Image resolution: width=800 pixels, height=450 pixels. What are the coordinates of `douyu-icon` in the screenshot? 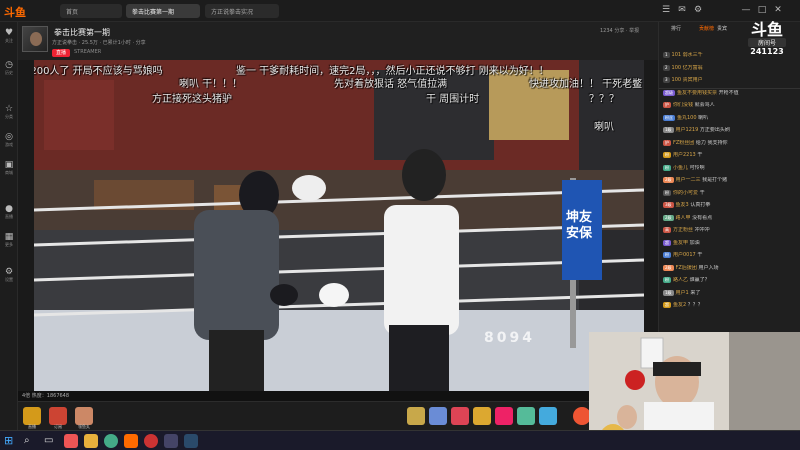 It's located at (131, 441).